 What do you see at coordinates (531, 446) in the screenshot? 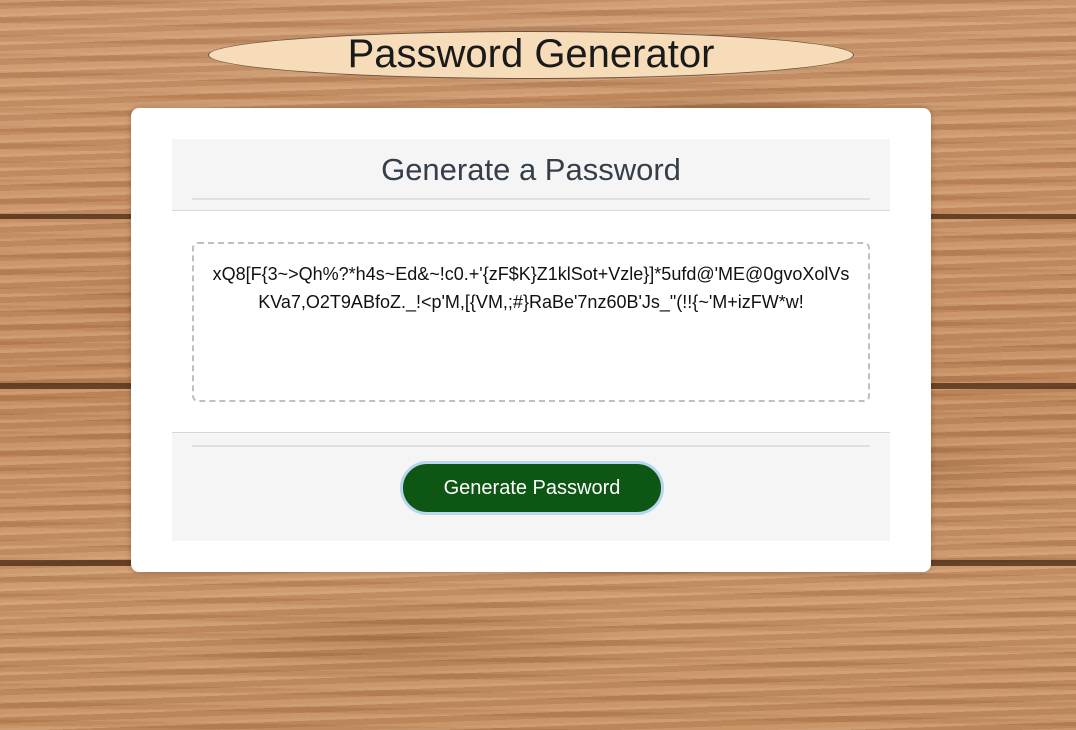
I see `footer-divider` at bounding box center [531, 446].